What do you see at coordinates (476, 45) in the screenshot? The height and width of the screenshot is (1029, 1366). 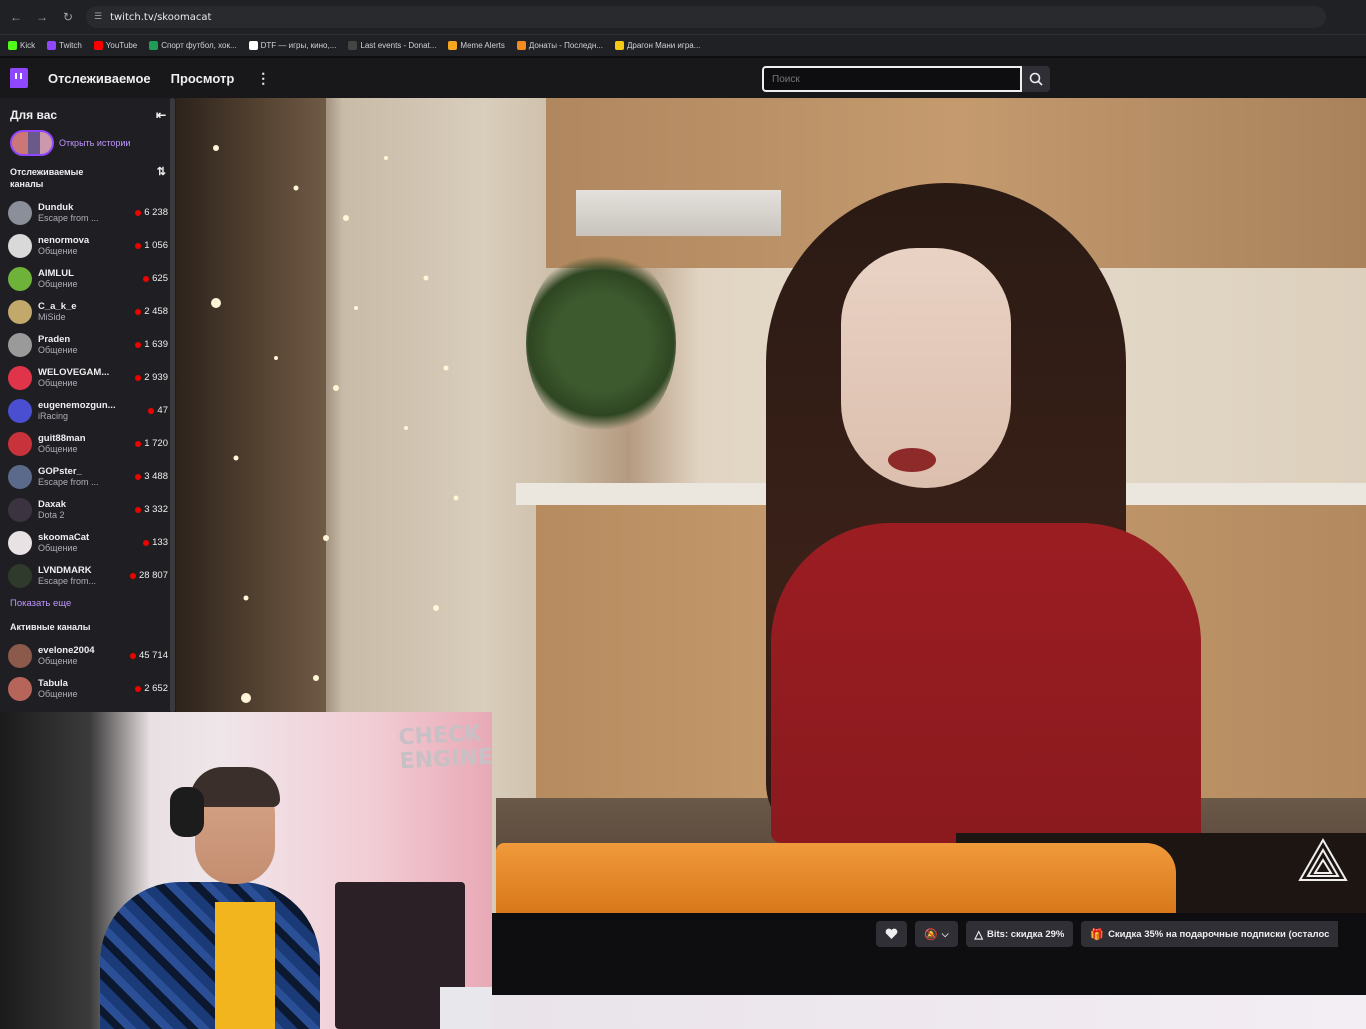 I see `bookmark-item: Meme Alerts` at bounding box center [476, 45].